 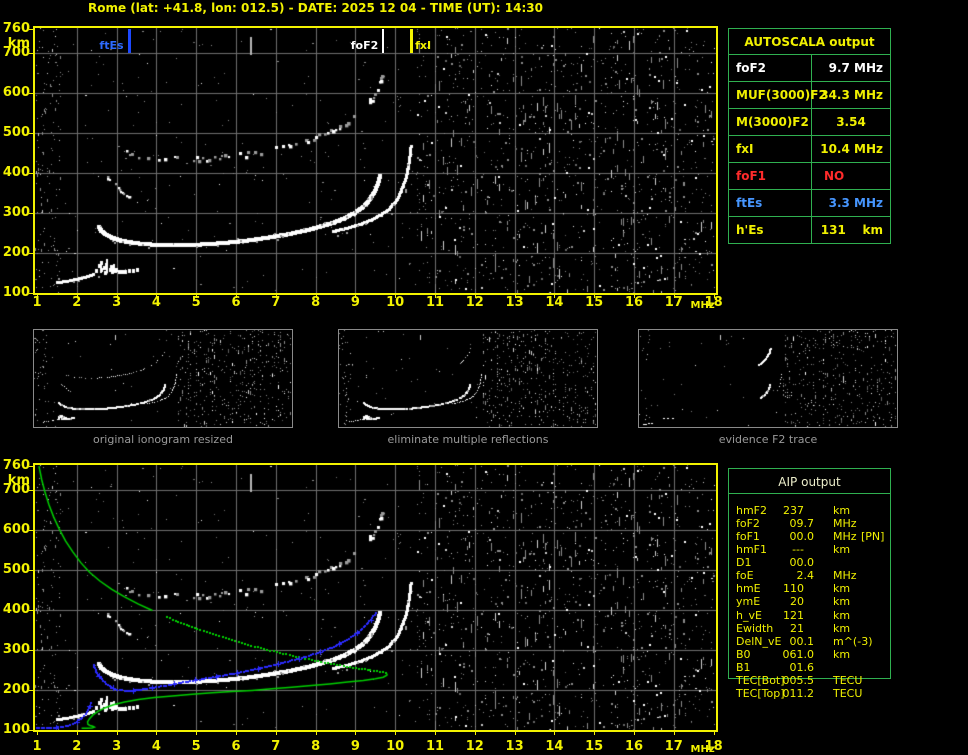 I want to click on y-tick-label: 400, so click(x=16, y=172).